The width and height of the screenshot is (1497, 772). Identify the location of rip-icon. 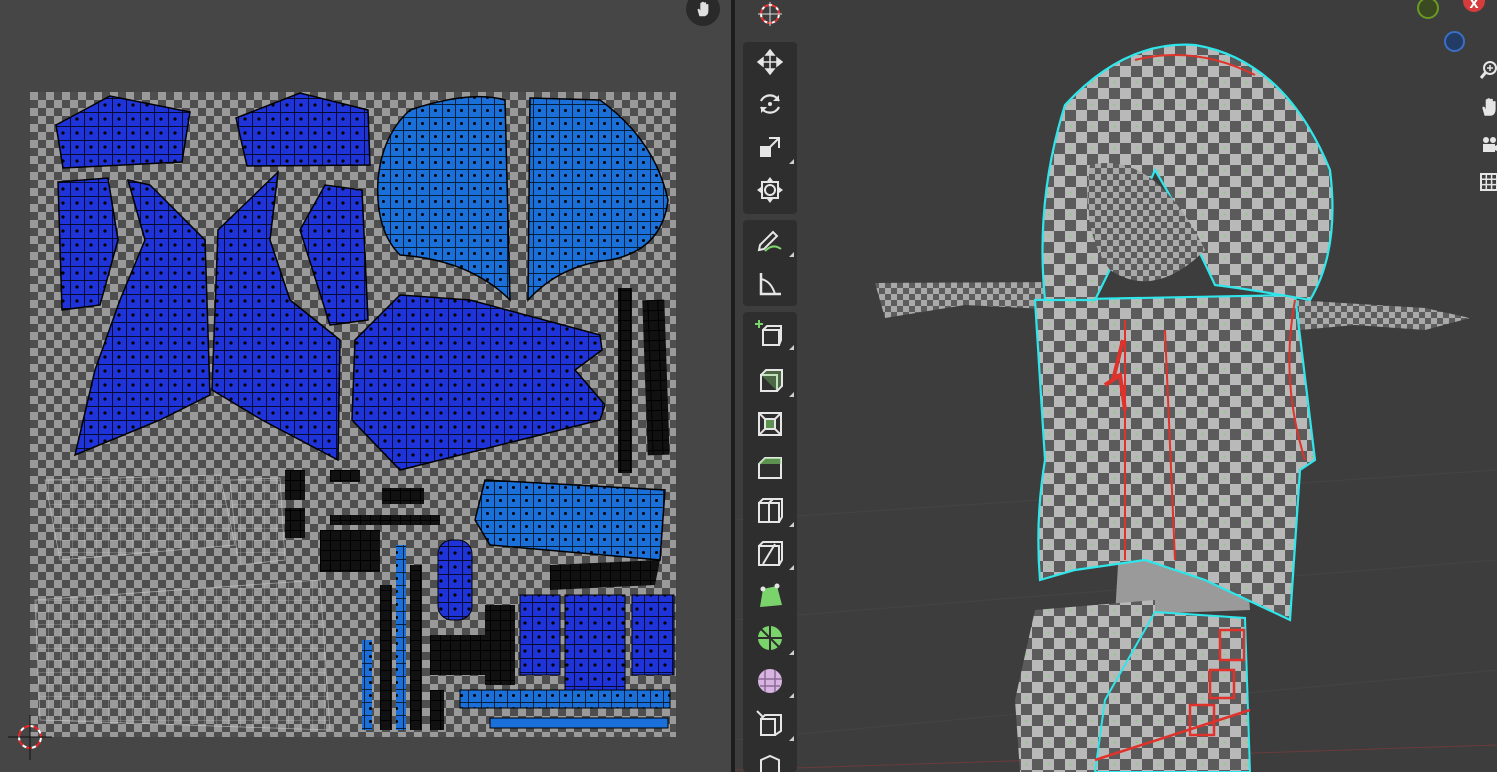
(770, 763).